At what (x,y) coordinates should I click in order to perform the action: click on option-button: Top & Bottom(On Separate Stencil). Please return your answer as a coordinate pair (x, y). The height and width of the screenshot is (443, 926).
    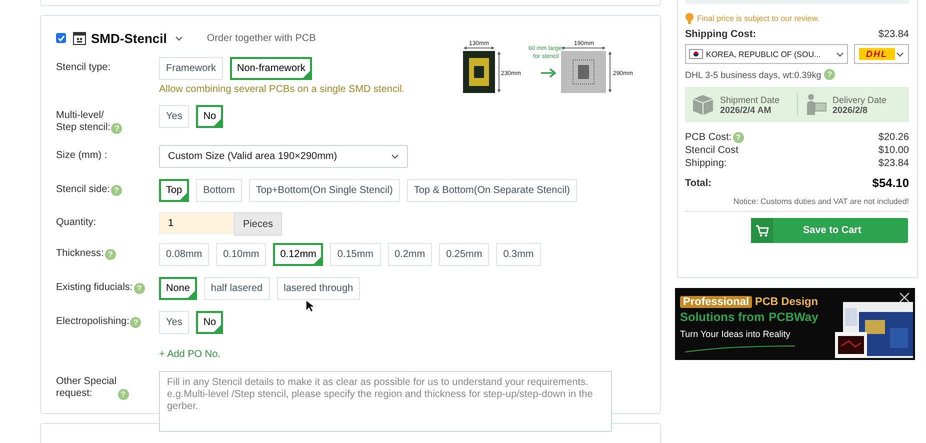
    Looking at the image, I should click on (492, 190).